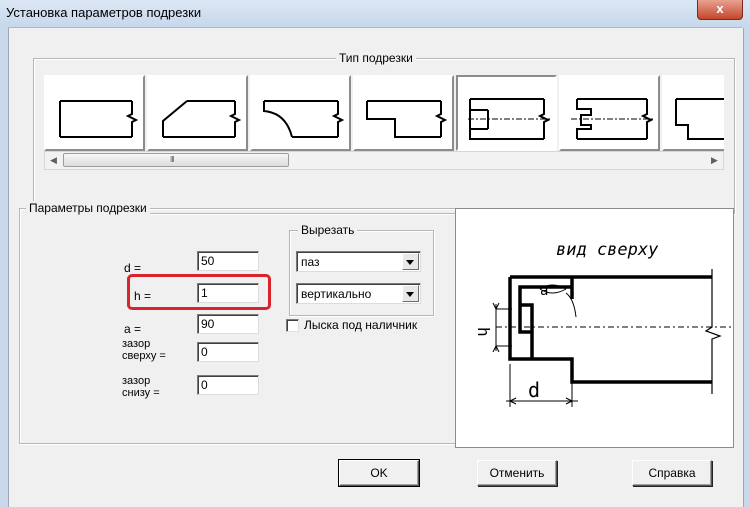 The width and height of the screenshot is (750, 507). Describe the element at coordinates (607, 250) in the screenshot. I see `preview-caption: вид сверху` at that location.